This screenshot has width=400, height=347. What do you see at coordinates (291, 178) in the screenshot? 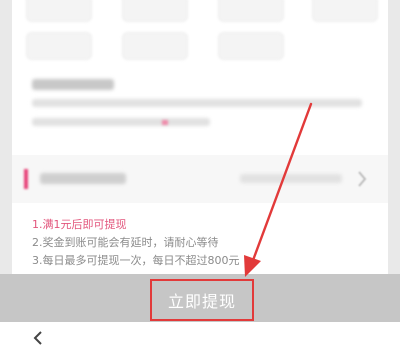
I see `record-value` at bounding box center [291, 178].